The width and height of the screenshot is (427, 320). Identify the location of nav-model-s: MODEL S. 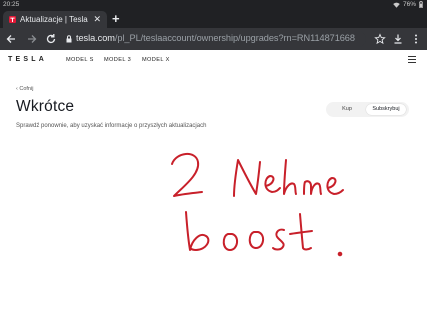
(80, 60).